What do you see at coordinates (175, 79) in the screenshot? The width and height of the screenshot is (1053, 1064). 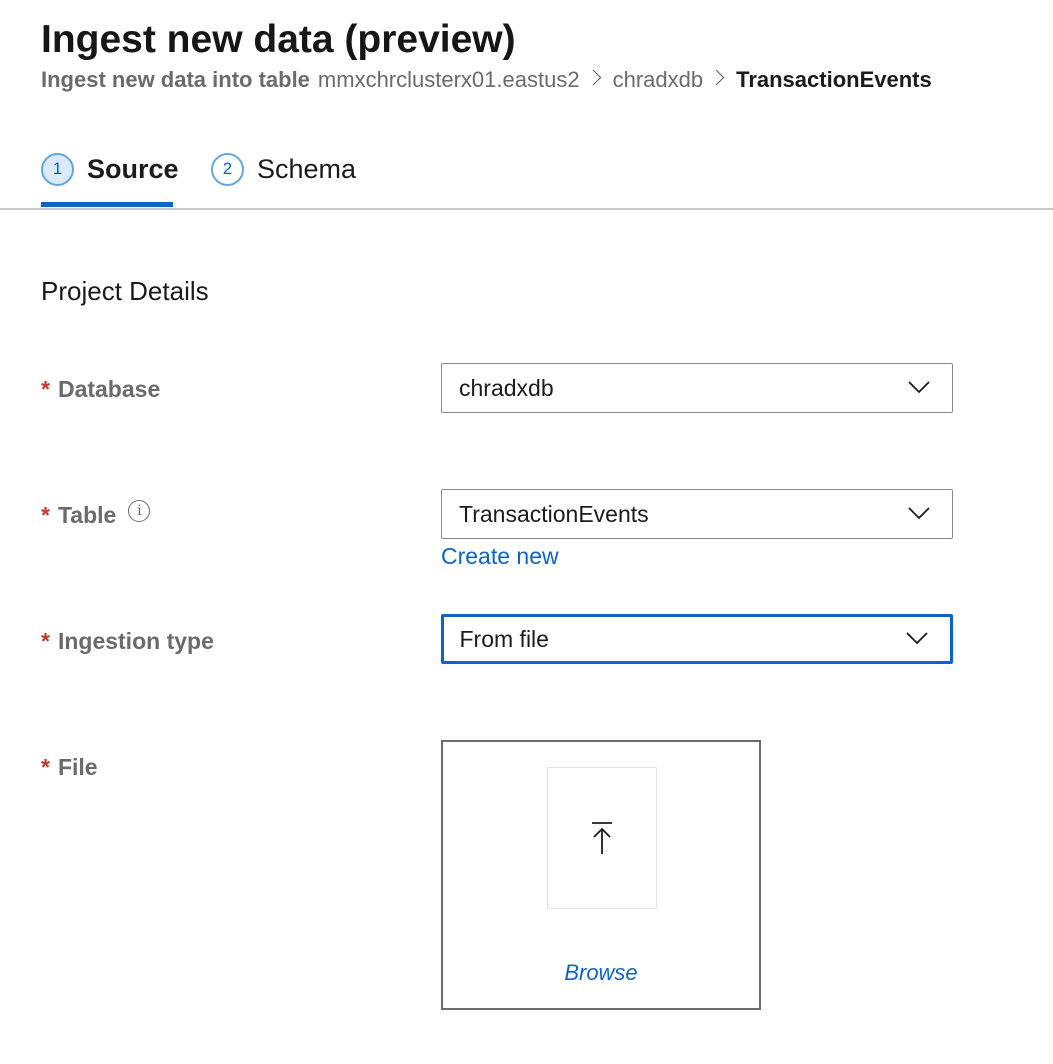 I see `breadcrumb-lead: Ingest new data into table` at bounding box center [175, 79].